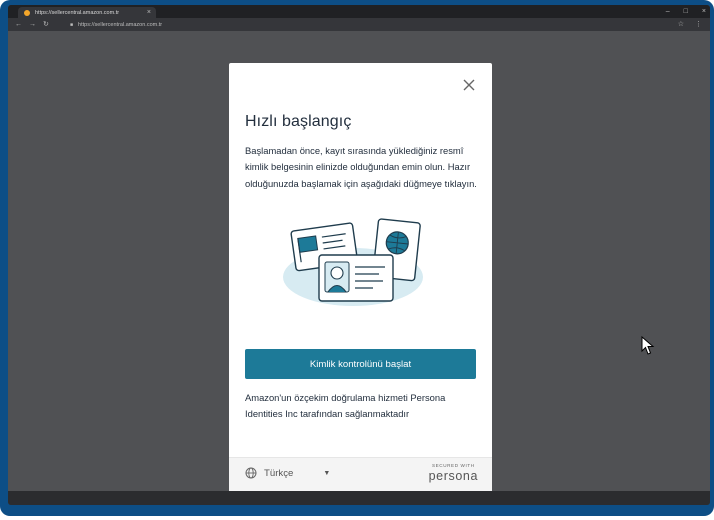 The height and width of the screenshot is (520, 714). What do you see at coordinates (453, 476) in the screenshot?
I see `persona-logo: persona` at bounding box center [453, 476].